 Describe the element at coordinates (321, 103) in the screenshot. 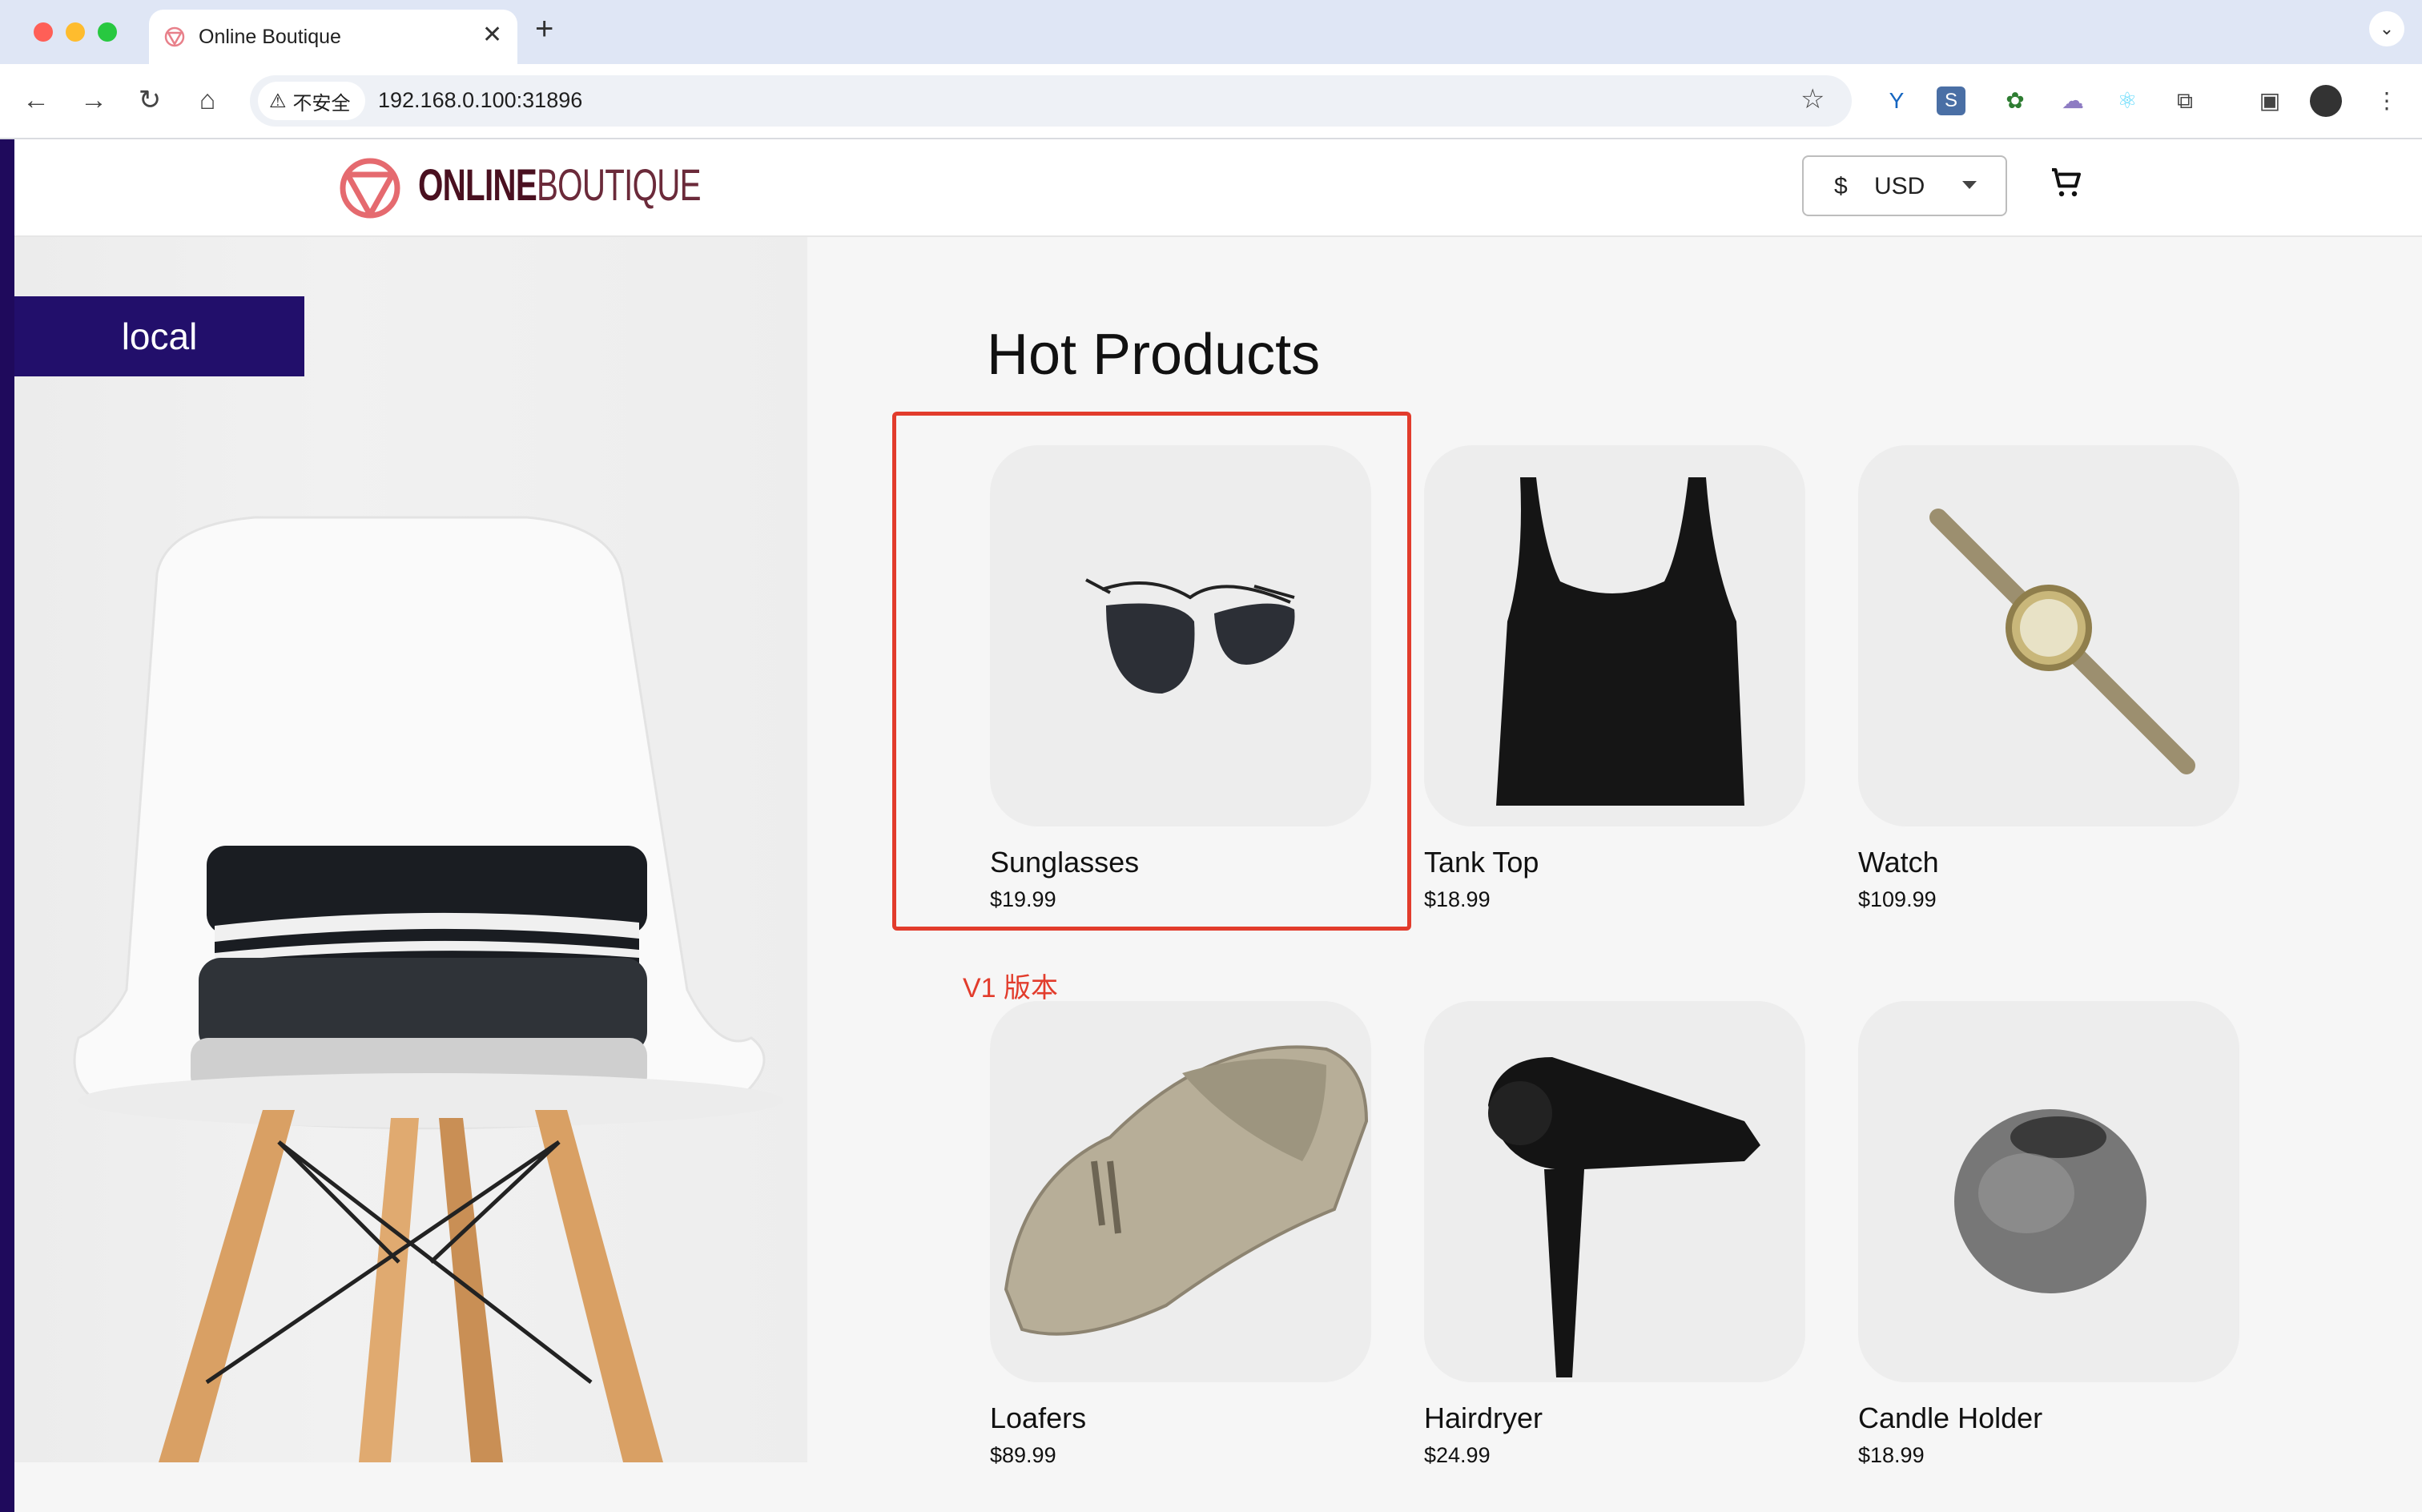

I see `security-label: 不安全` at that location.